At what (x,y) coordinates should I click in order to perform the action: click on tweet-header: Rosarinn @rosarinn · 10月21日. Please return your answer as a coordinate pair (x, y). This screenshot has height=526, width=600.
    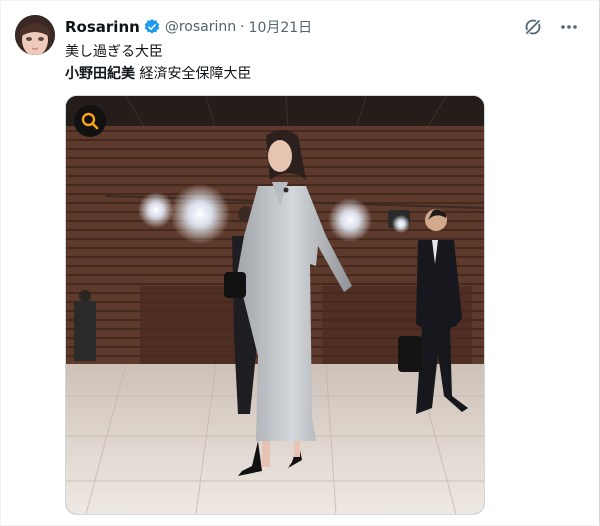
    Looking at the image, I should click on (188, 27).